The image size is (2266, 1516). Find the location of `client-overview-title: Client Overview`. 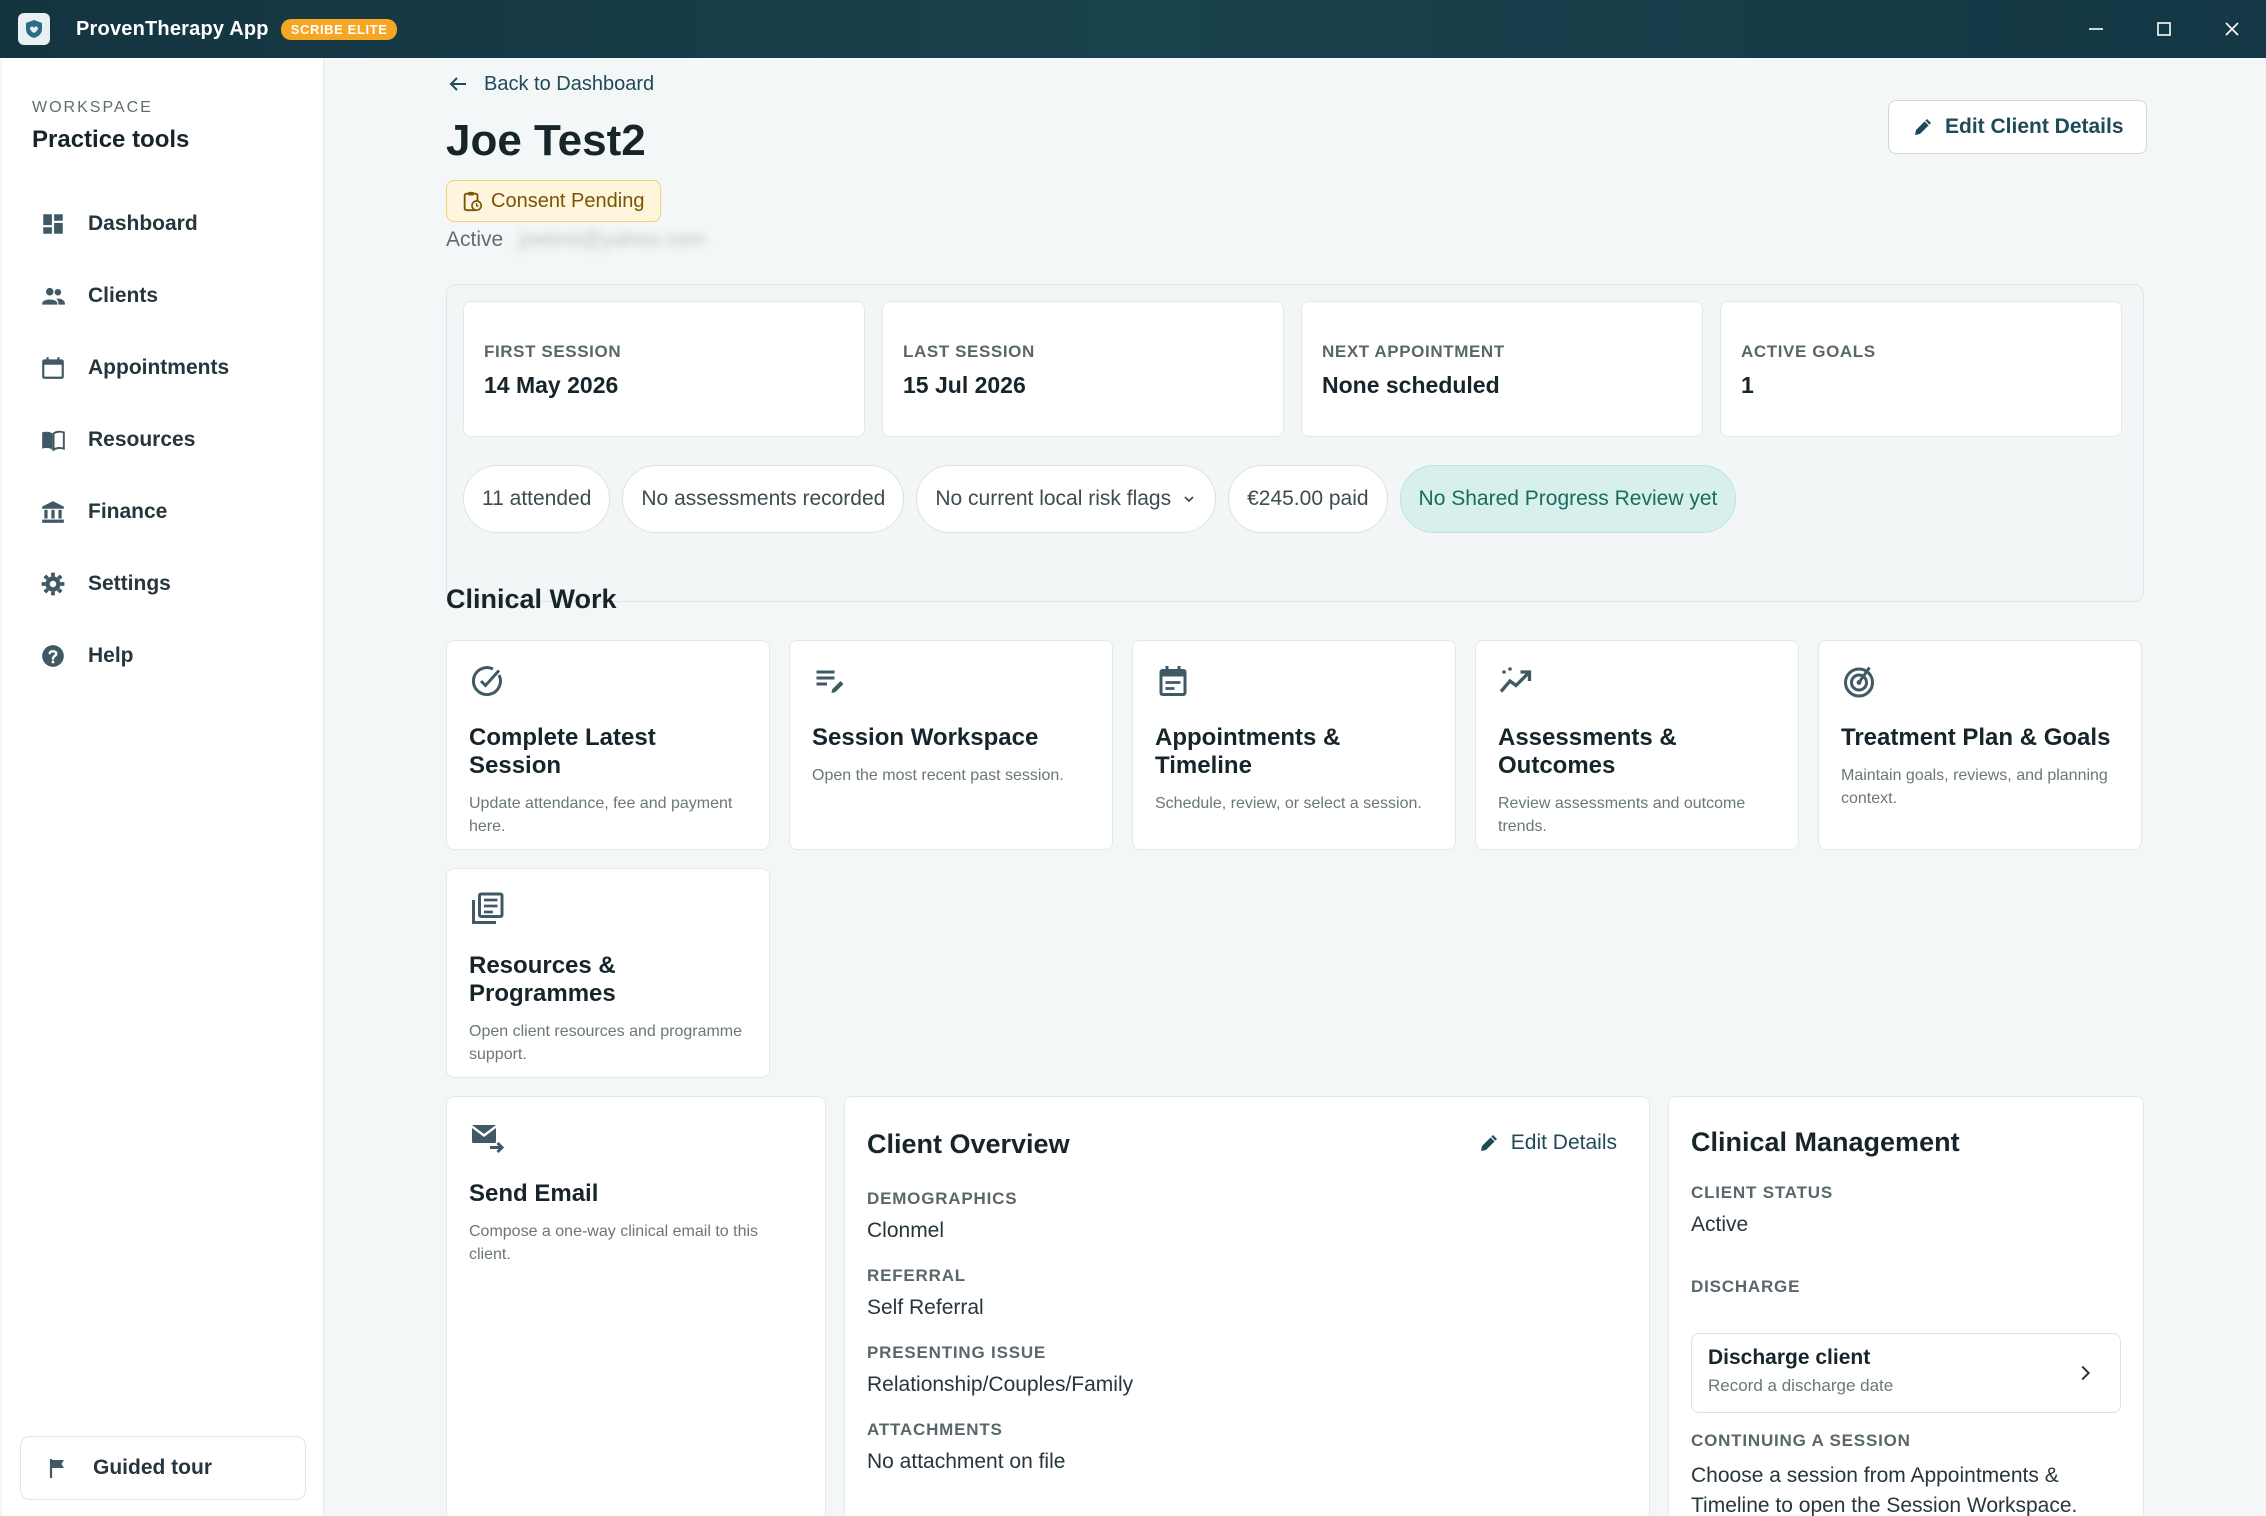

client-overview-title: Client Overview is located at coordinates (968, 1144).